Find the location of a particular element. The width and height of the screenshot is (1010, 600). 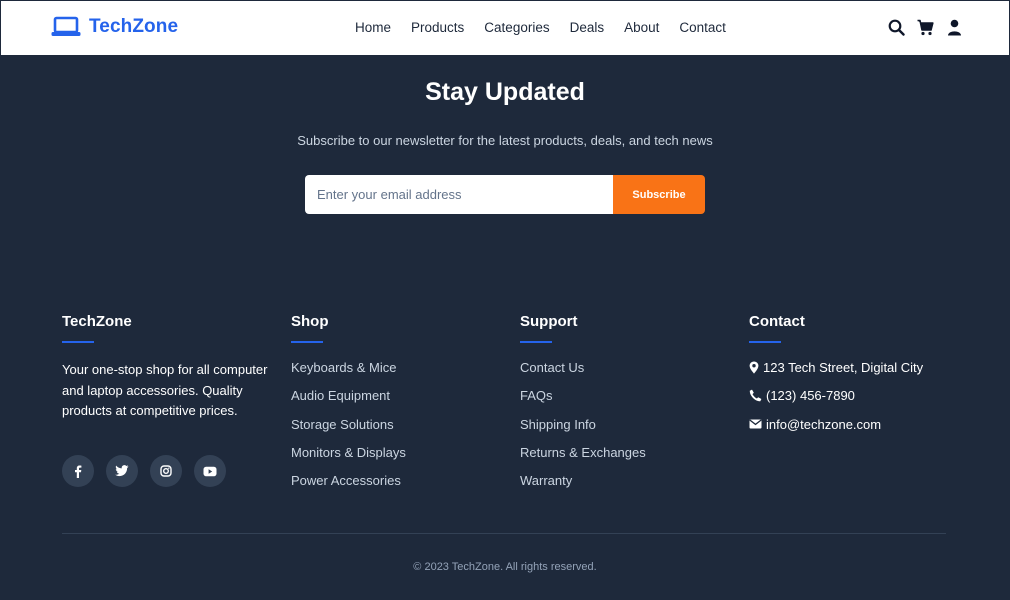

envelope-icon is located at coordinates (755, 424).